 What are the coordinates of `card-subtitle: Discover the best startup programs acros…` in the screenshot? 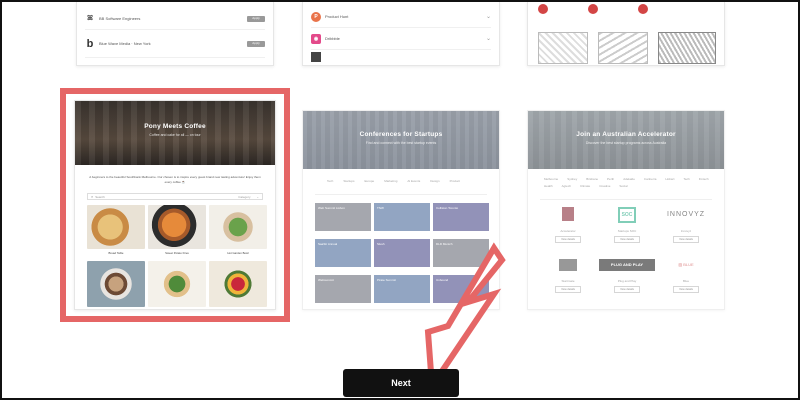 It's located at (626, 143).